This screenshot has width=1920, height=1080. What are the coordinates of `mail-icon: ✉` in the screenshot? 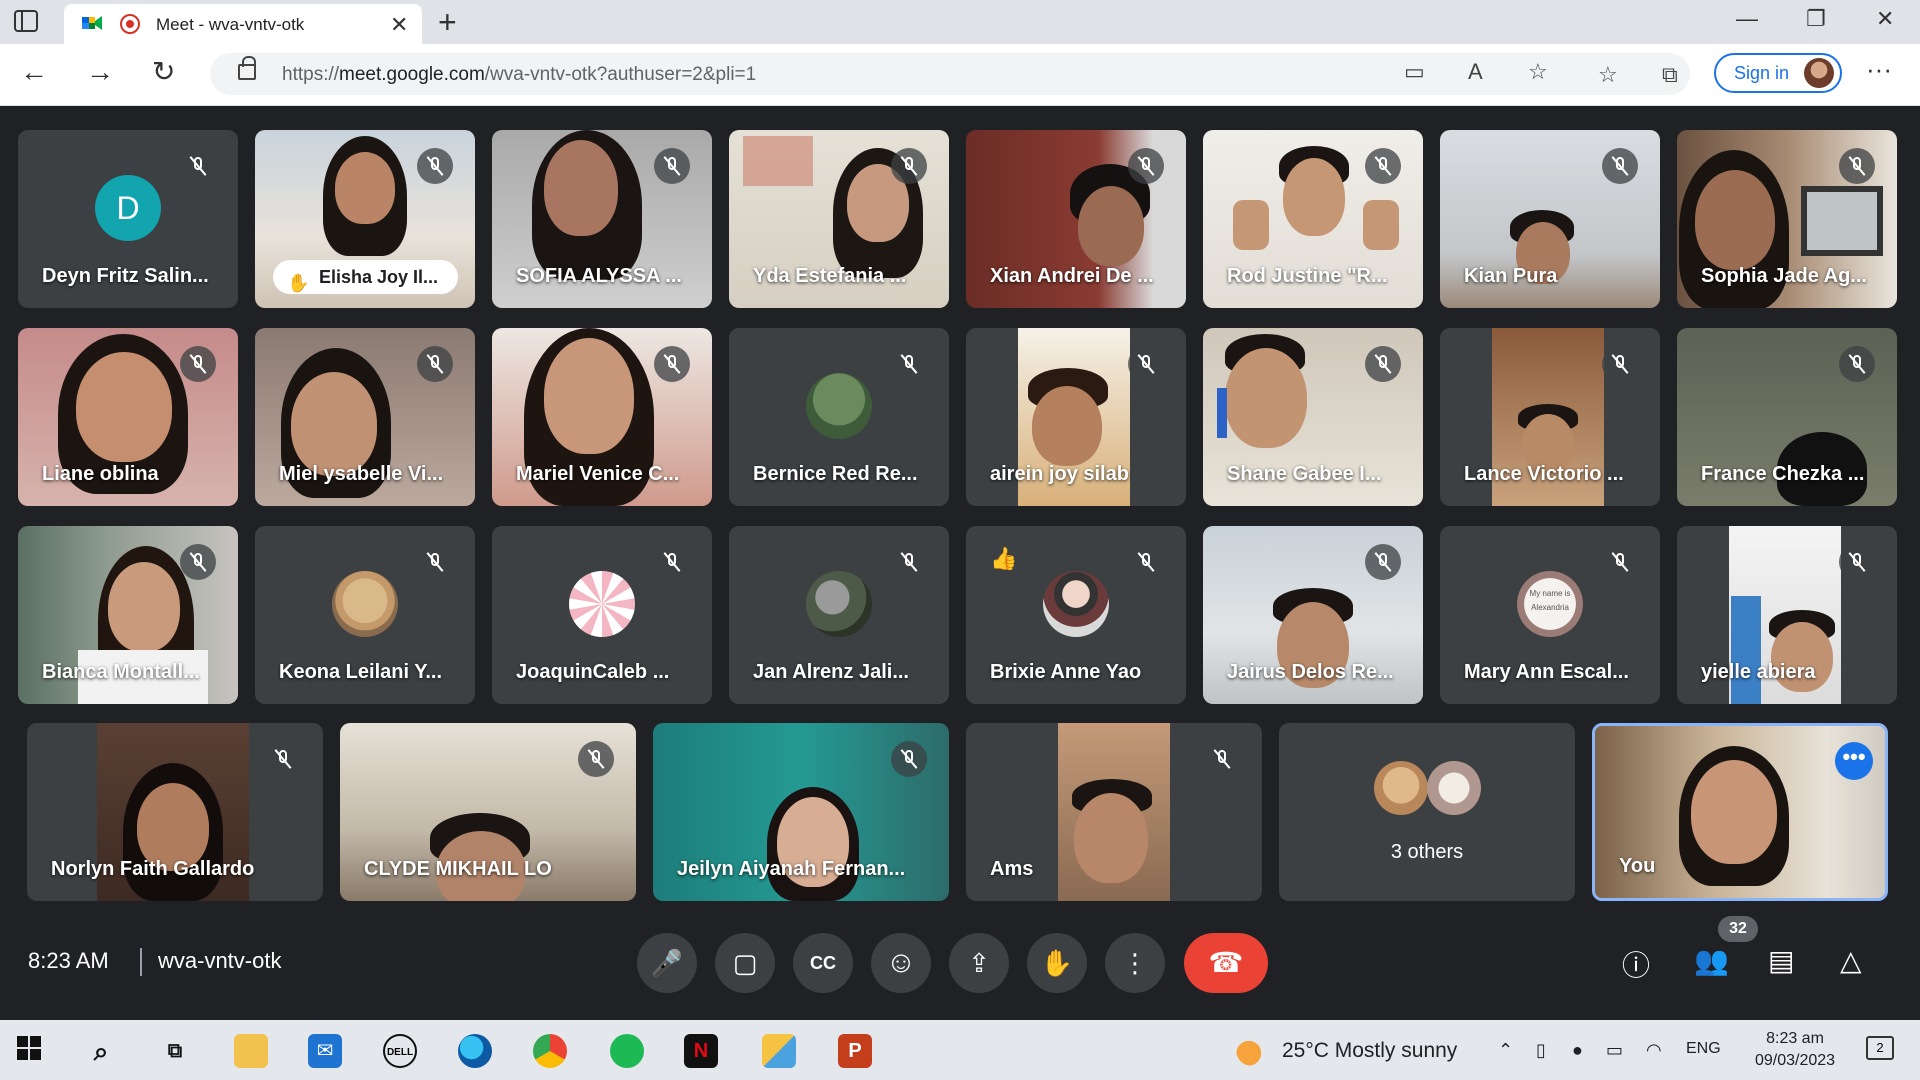 It's located at (325, 1051).